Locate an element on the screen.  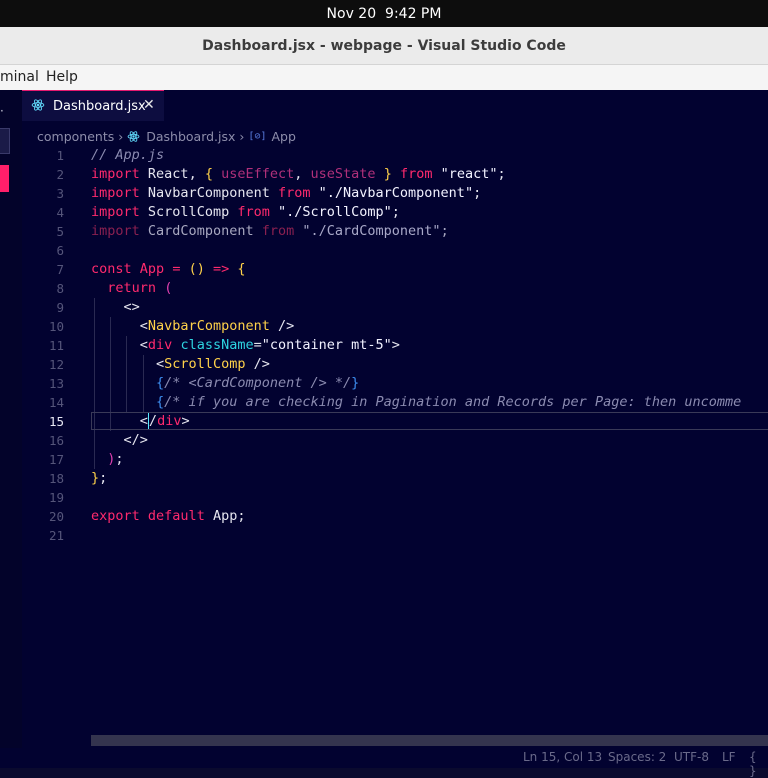
line-number: 10 is located at coordinates (56, 326).